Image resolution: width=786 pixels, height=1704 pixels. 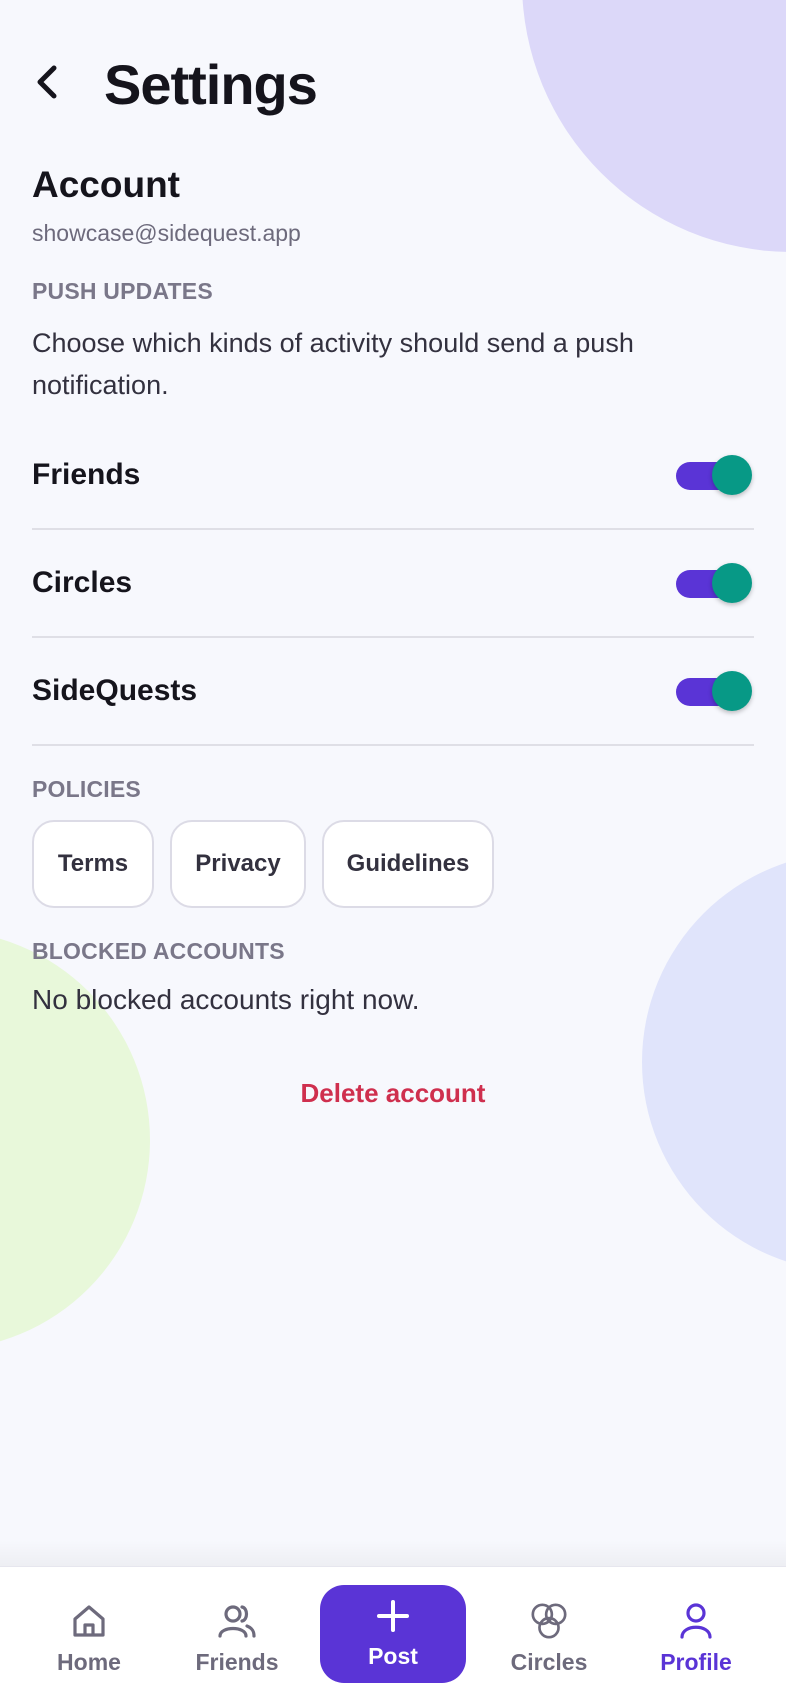 What do you see at coordinates (226, 999) in the screenshot?
I see `blocked-accounts-empty: No blocked accounts right now.` at bounding box center [226, 999].